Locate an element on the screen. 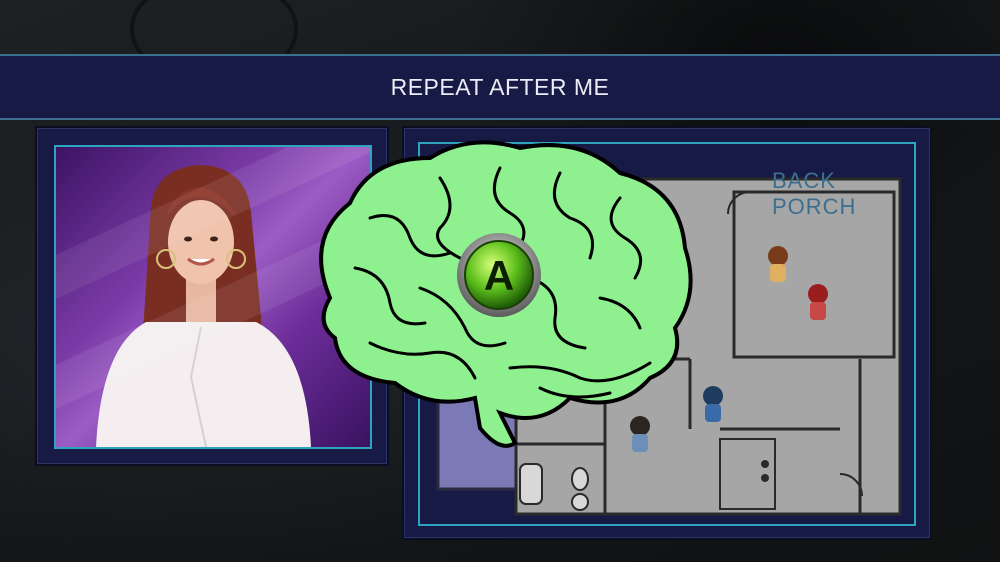  title-bar: REPEAT AFTER ME is located at coordinates (500, 87).